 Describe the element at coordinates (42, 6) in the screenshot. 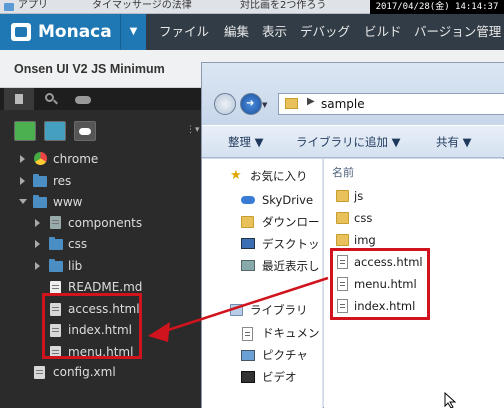

I see `browser-tab-apps: アプリ` at that location.